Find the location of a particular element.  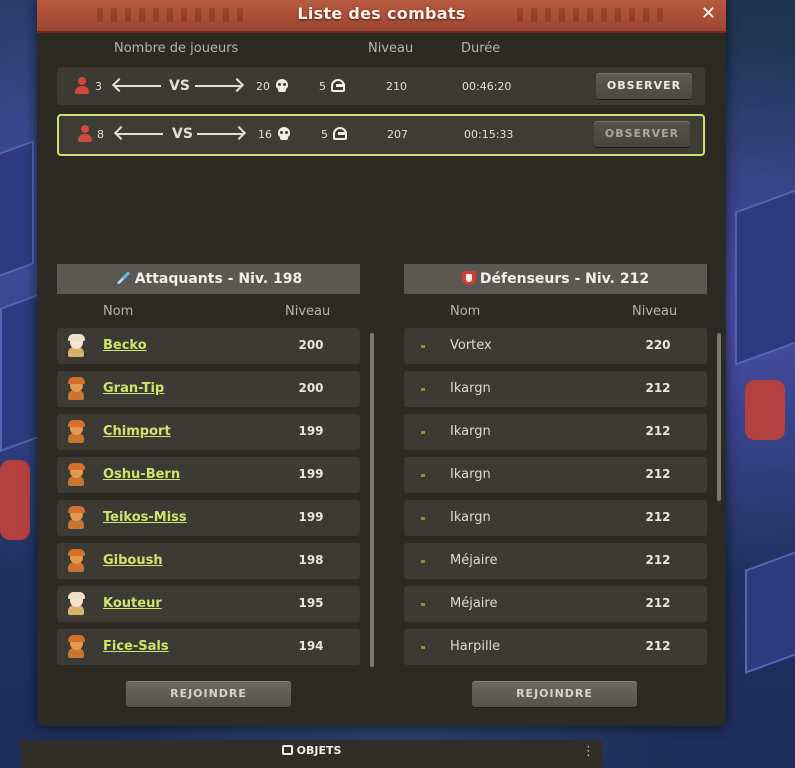

player-row: Fice-Sals 194 is located at coordinates (208, 647).